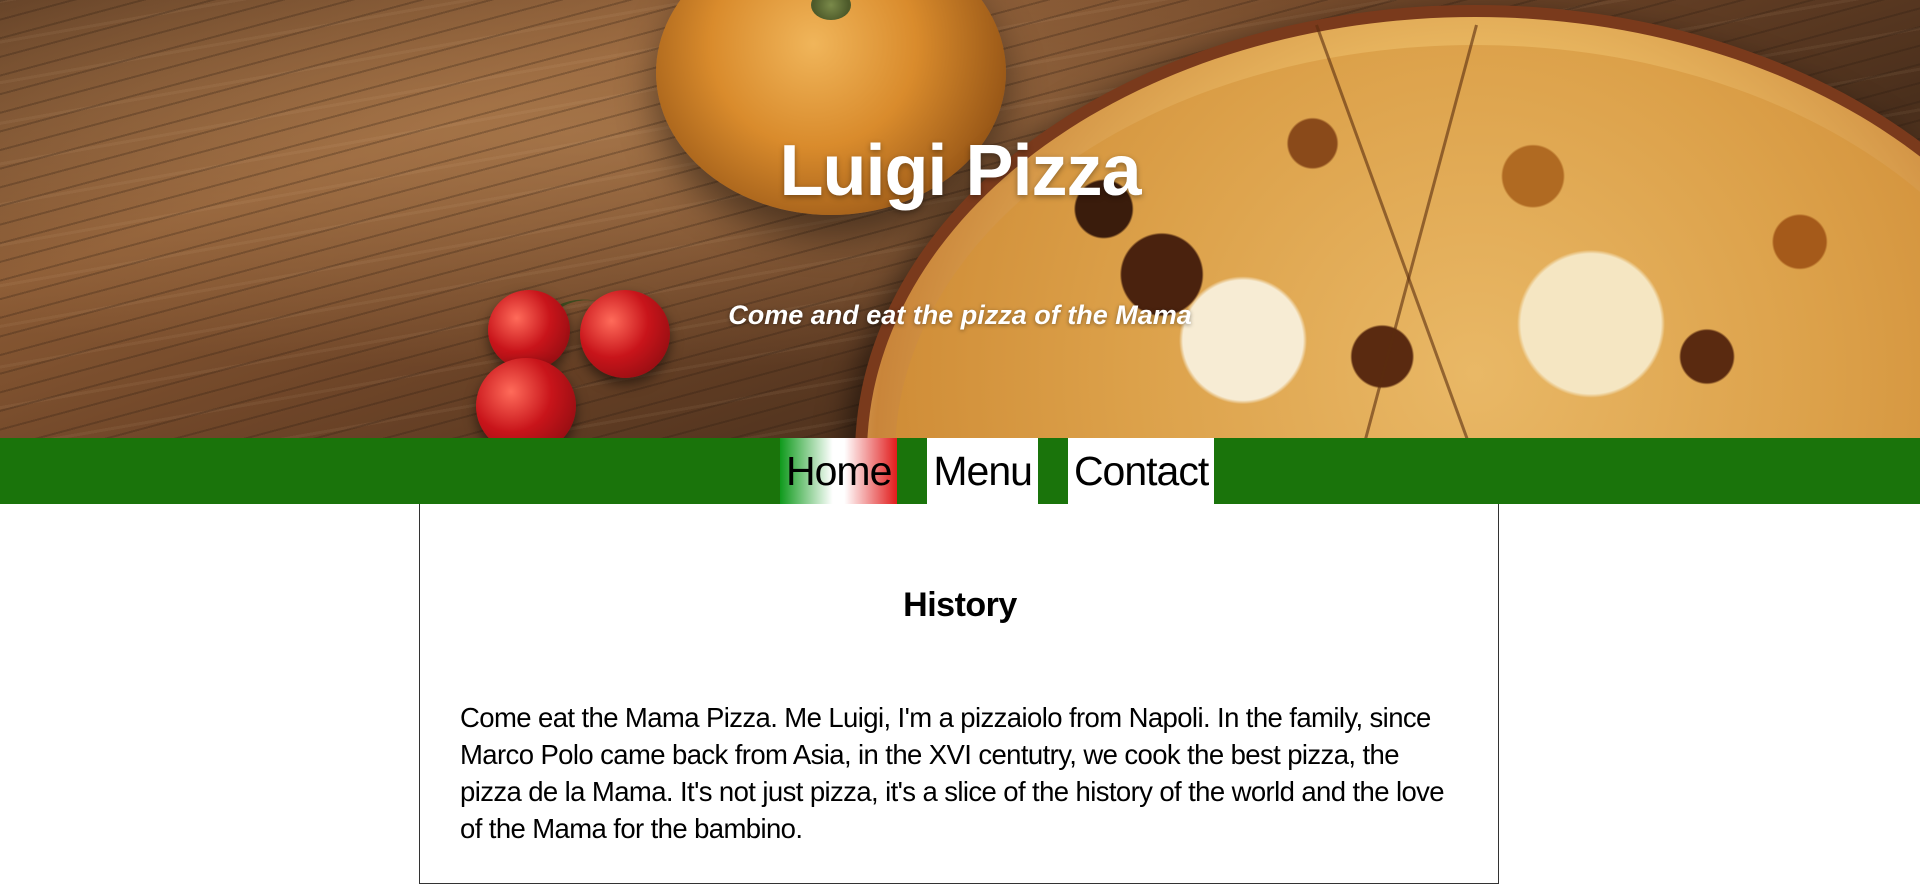  Describe the element at coordinates (1141, 471) in the screenshot. I see `nav-item-contact: Contact` at that location.